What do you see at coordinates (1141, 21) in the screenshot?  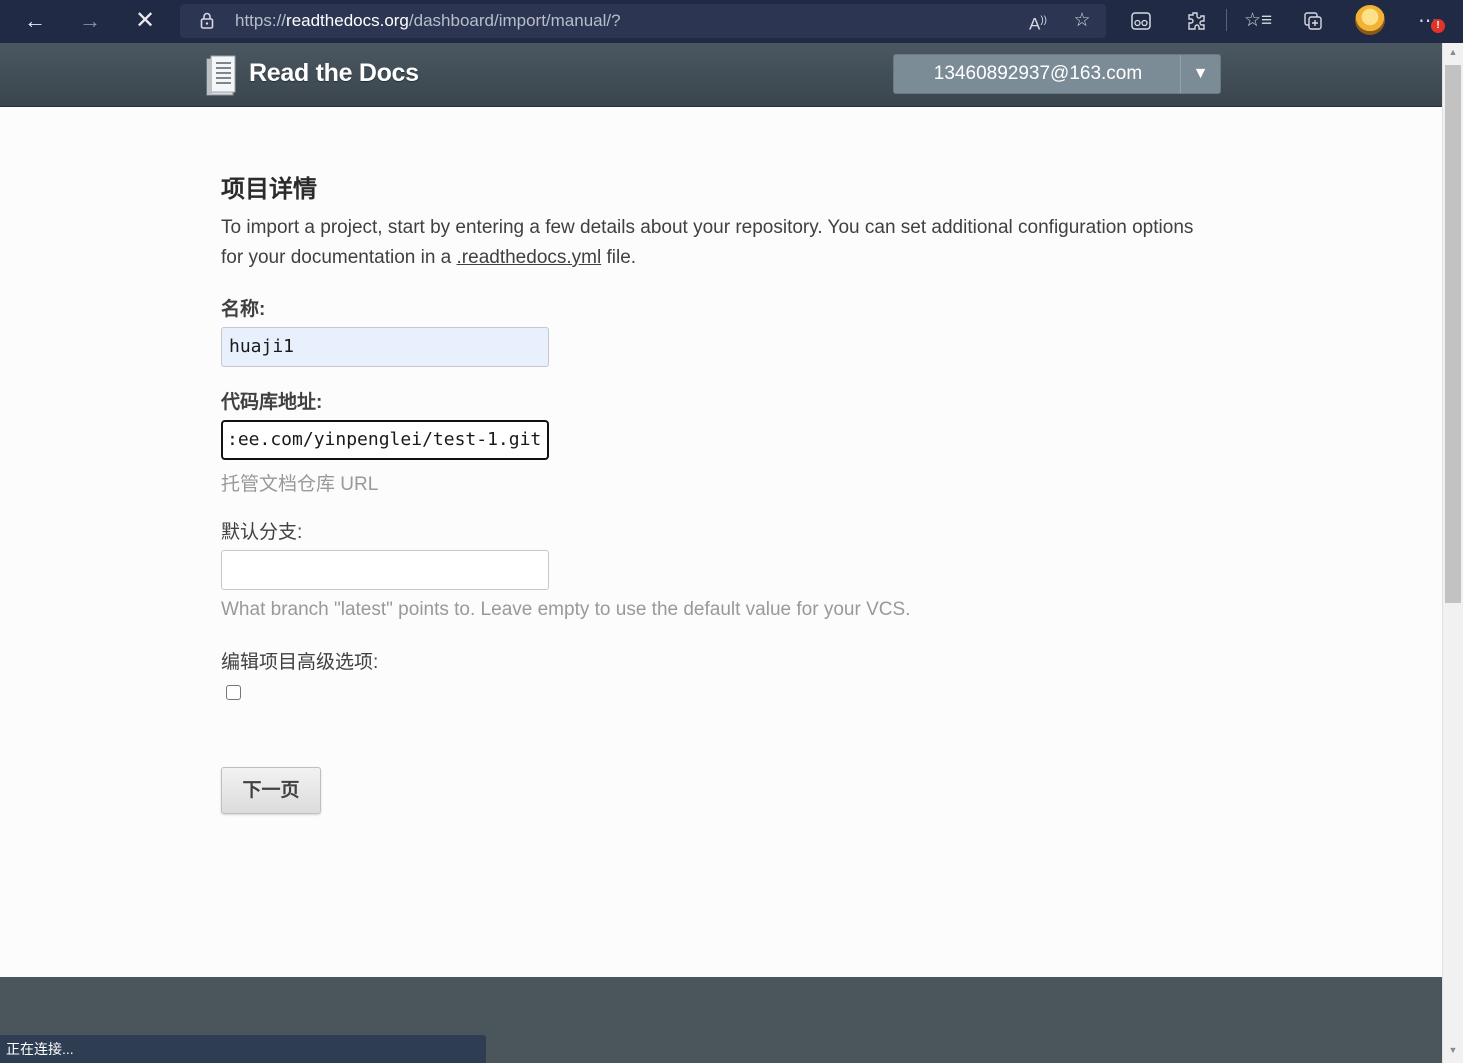 I see `reader-mode-icon` at bounding box center [1141, 21].